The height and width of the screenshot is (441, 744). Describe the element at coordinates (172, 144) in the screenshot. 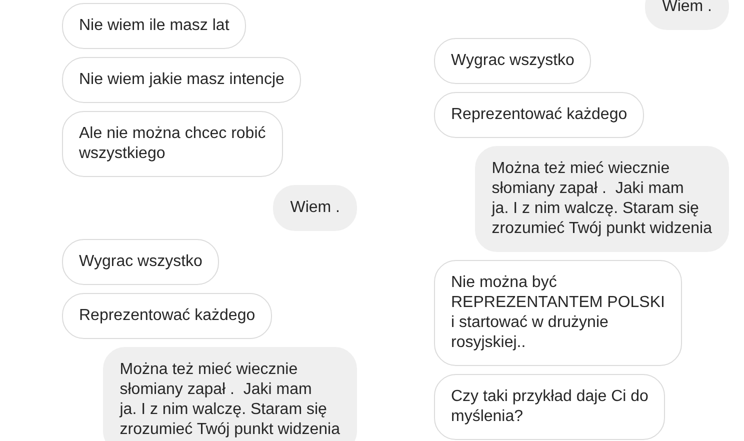

I see `received-message-bubble: Ale nie można chcec robić wszystkiego` at that location.